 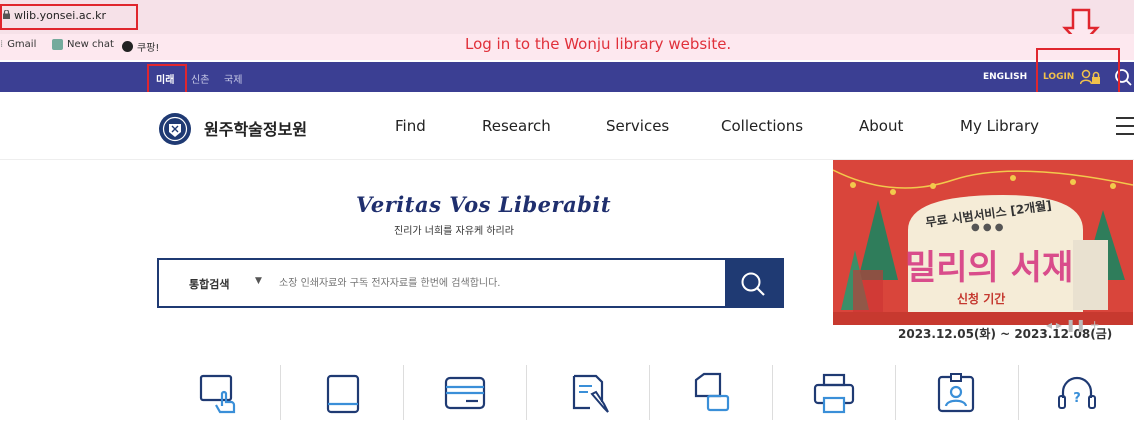 I want to click on globe-icon, so click(x=127, y=46).